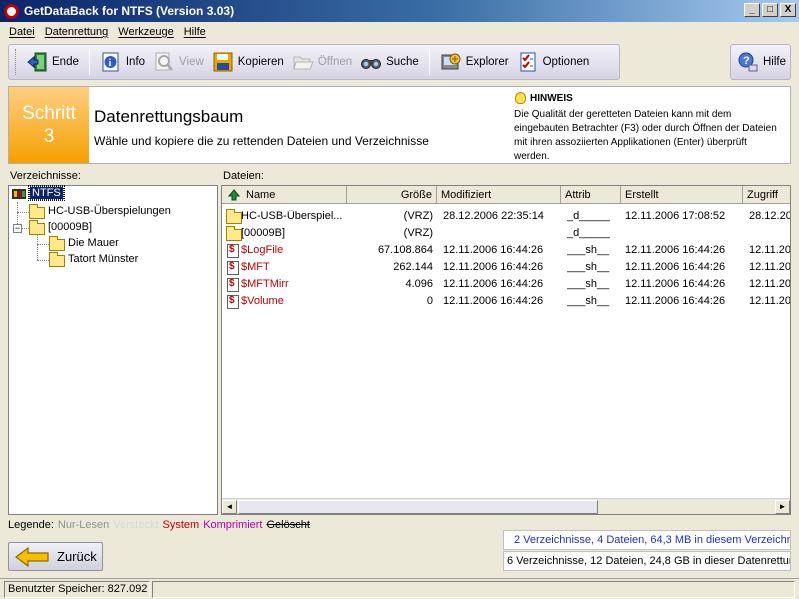  I want to click on svg-text: i, so click(109, 63).